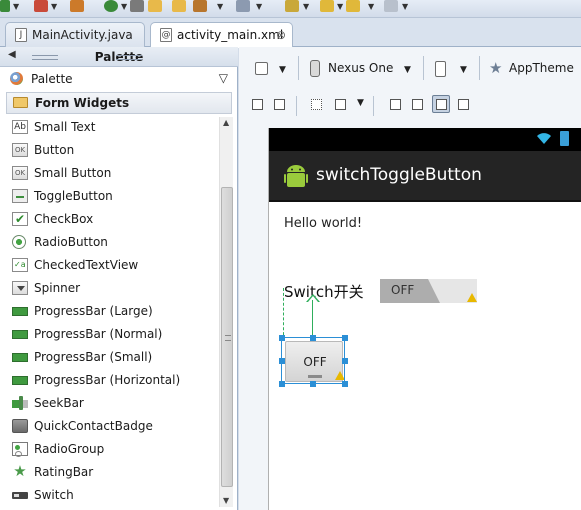 This screenshot has height=510, width=581. I want to click on device-selector: Nexus One, so click(360, 68).